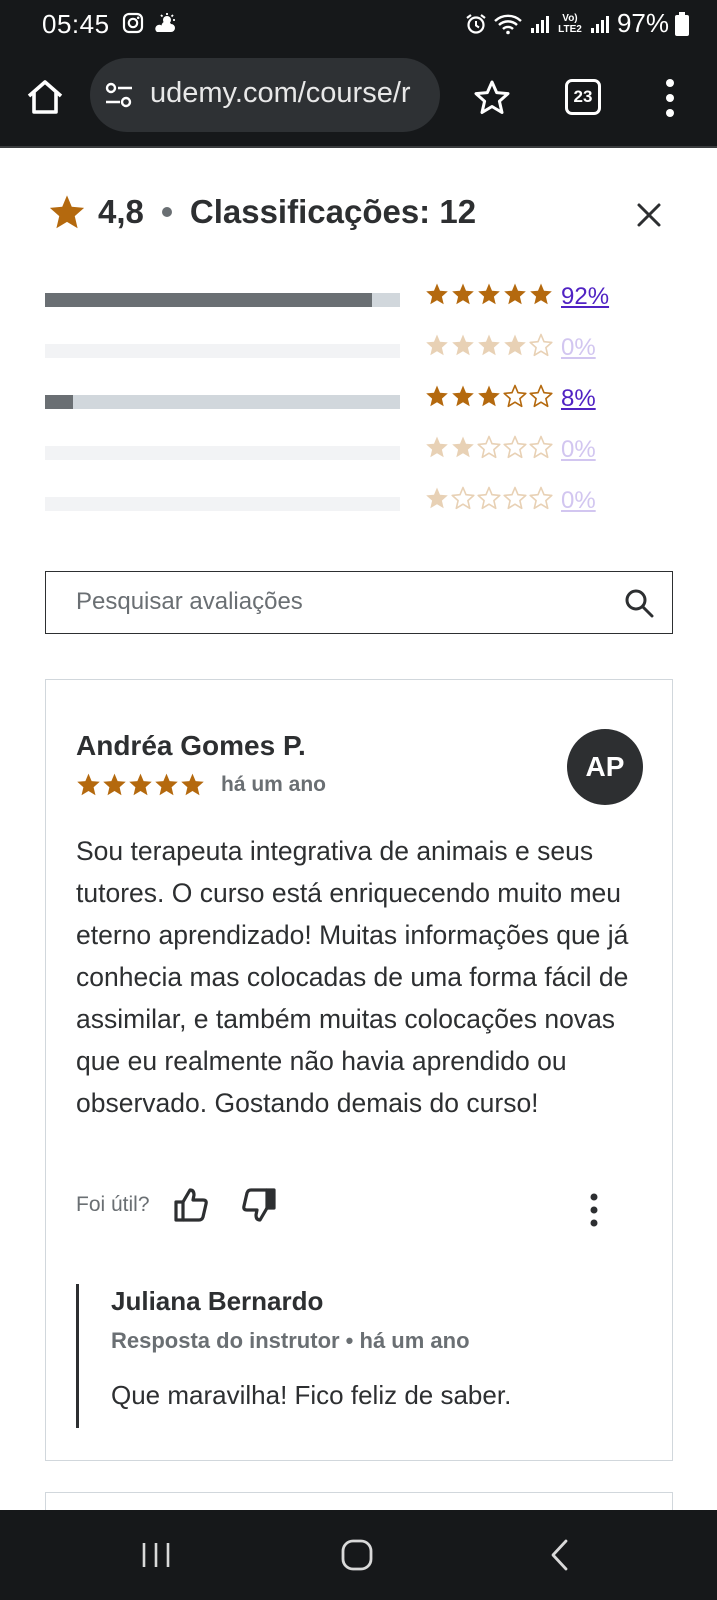  Describe the element at coordinates (67, 212) in the screenshot. I see `star-icon` at that location.